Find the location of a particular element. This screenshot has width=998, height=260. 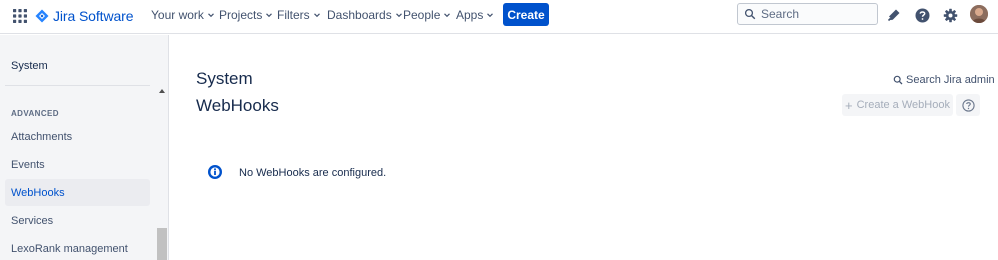

help-icon is located at coordinates (922, 15).